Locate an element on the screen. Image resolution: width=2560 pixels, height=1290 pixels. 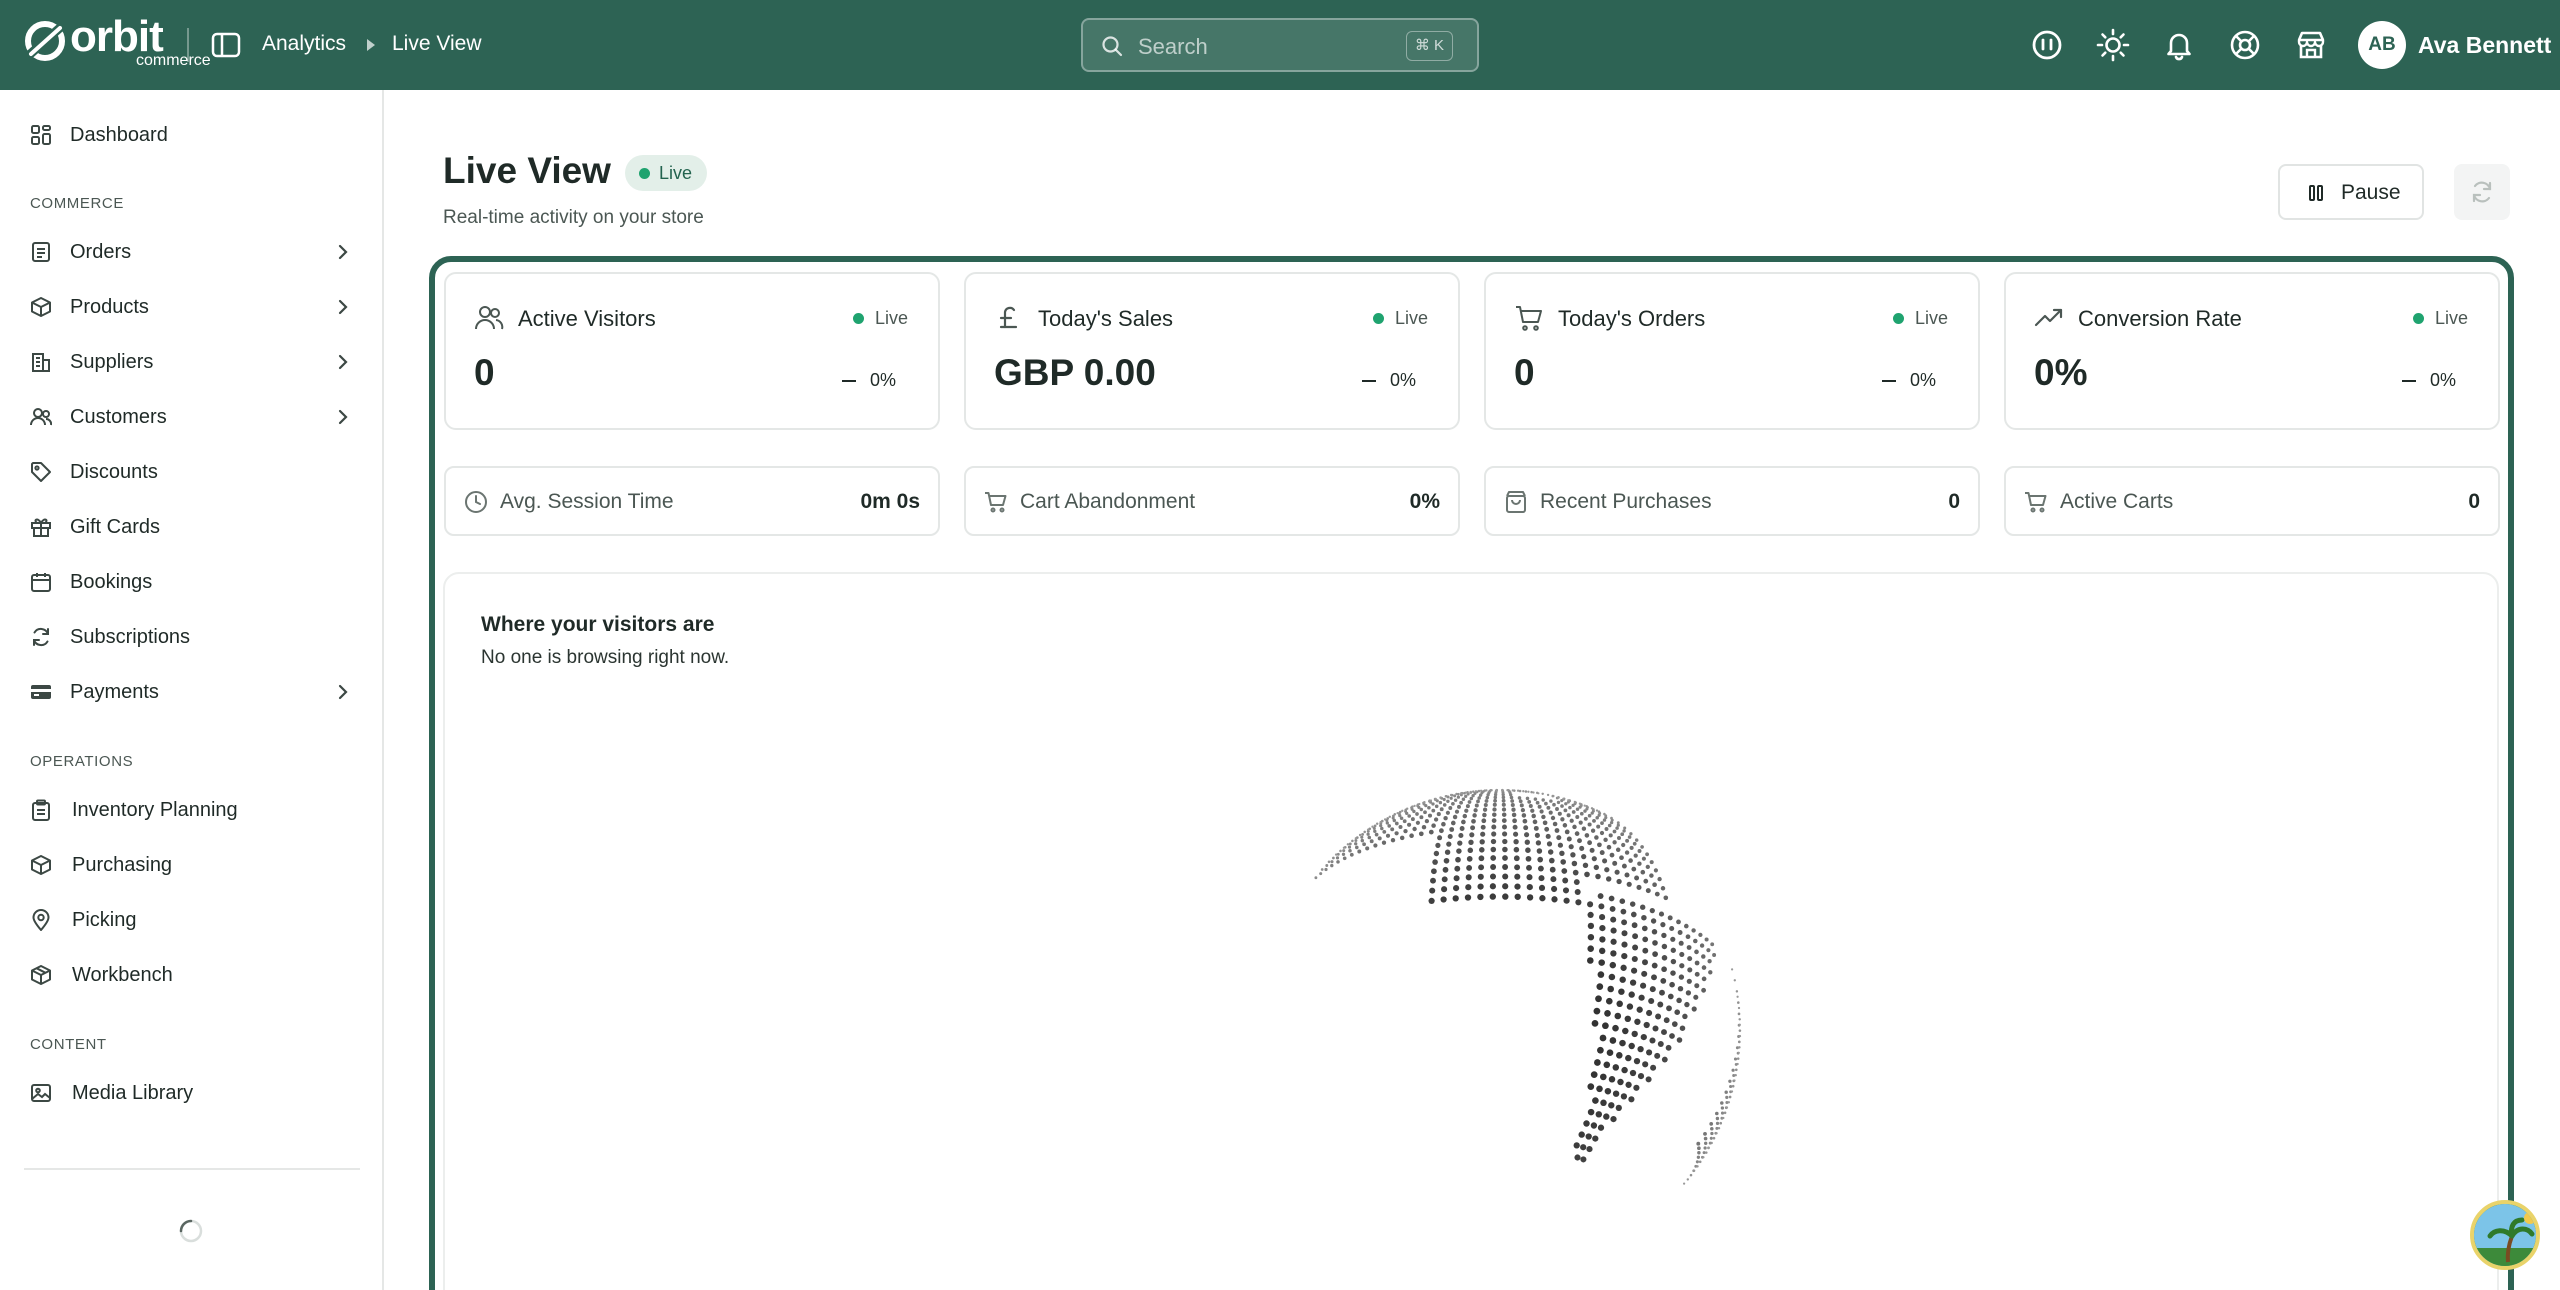
sidebar-item-label: Discounts is located at coordinates (114, 471).